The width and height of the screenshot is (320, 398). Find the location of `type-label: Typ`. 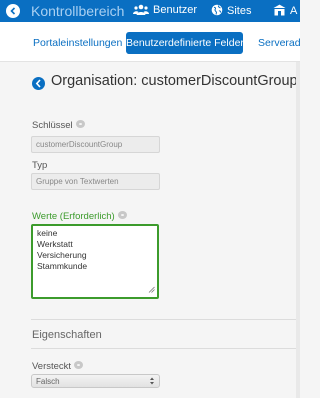

type-label: Typ is located at coordinates (40, 165).